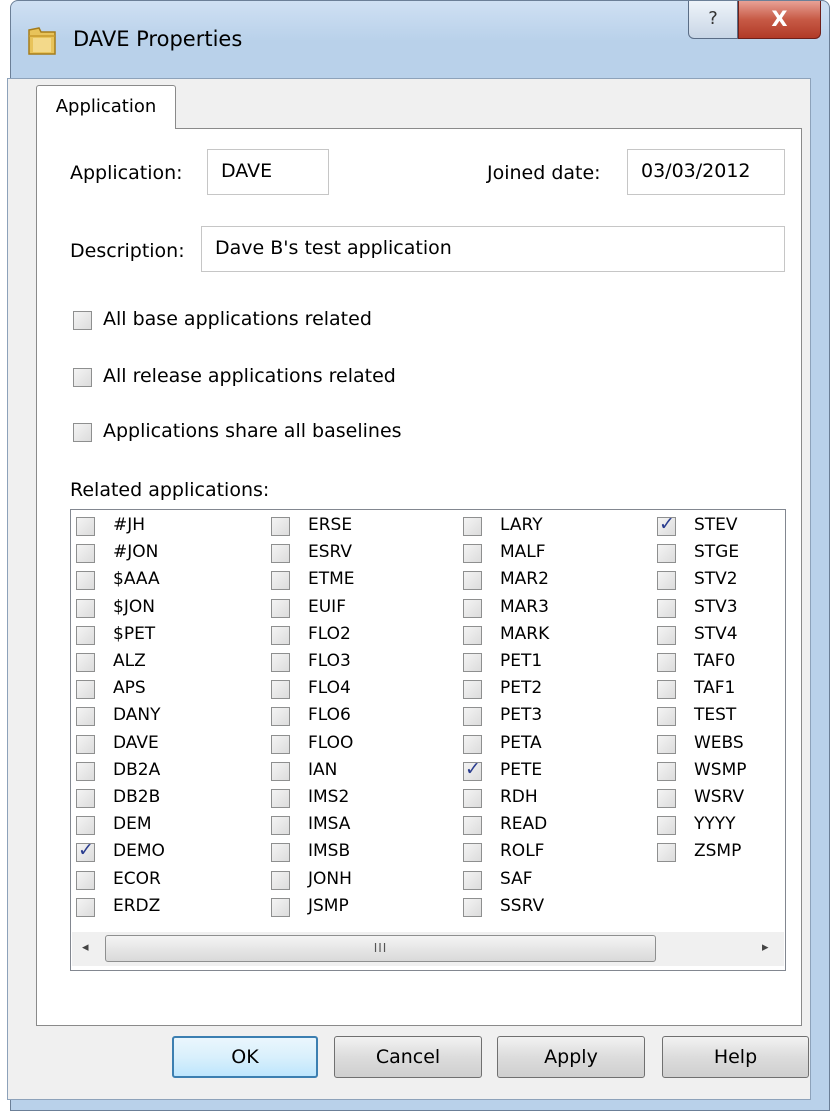 The width and height of the screenshot is (830, 1111). I want to click on folder-icon, so click(42, 41).